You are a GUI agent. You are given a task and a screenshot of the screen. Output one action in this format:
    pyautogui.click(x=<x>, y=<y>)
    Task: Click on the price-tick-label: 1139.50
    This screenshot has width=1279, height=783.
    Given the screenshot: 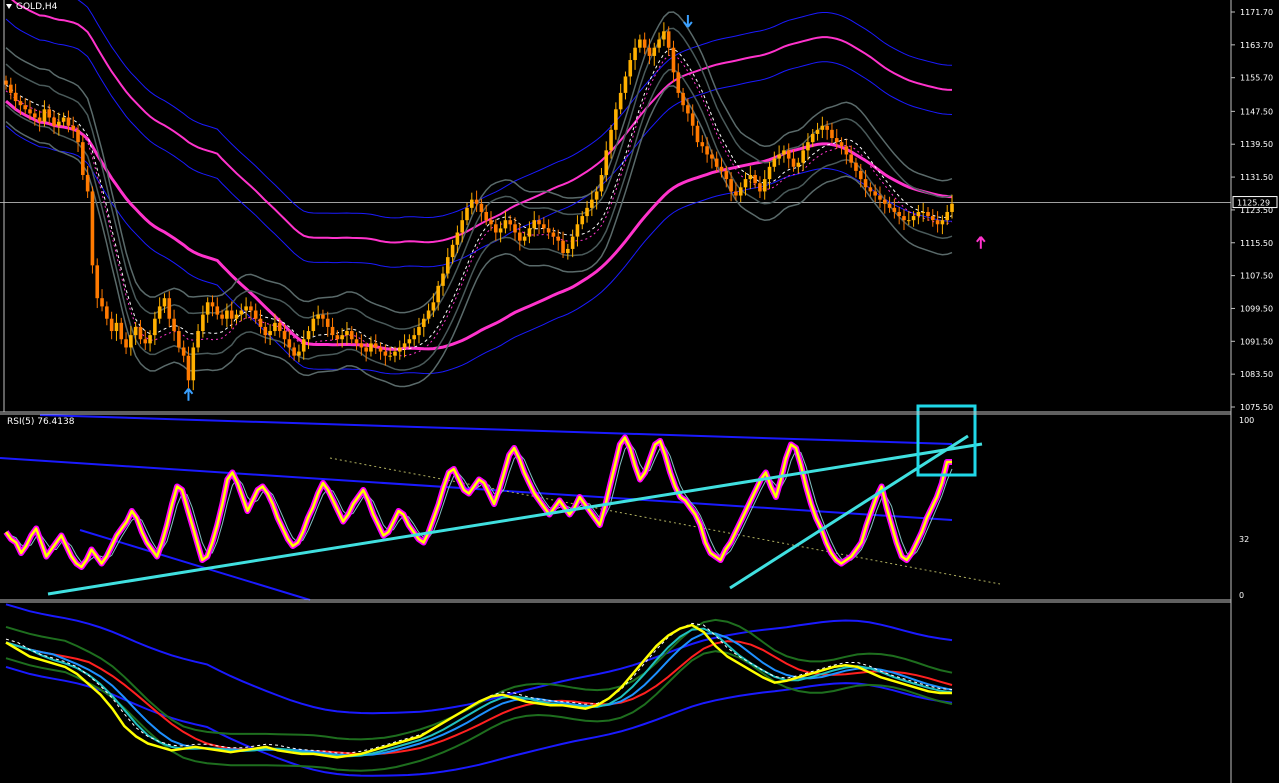 What is the action you would take?
    pyautogui.click(x=1256, y=144)
    